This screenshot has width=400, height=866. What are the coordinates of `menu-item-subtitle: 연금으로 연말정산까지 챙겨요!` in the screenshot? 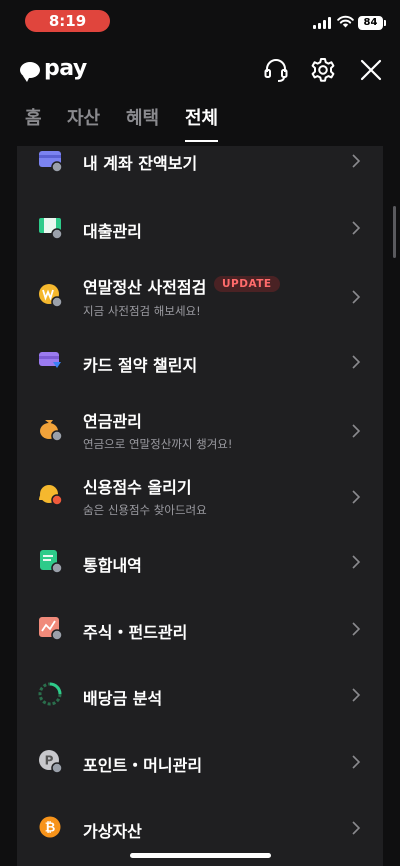 It's located at (158, 444).